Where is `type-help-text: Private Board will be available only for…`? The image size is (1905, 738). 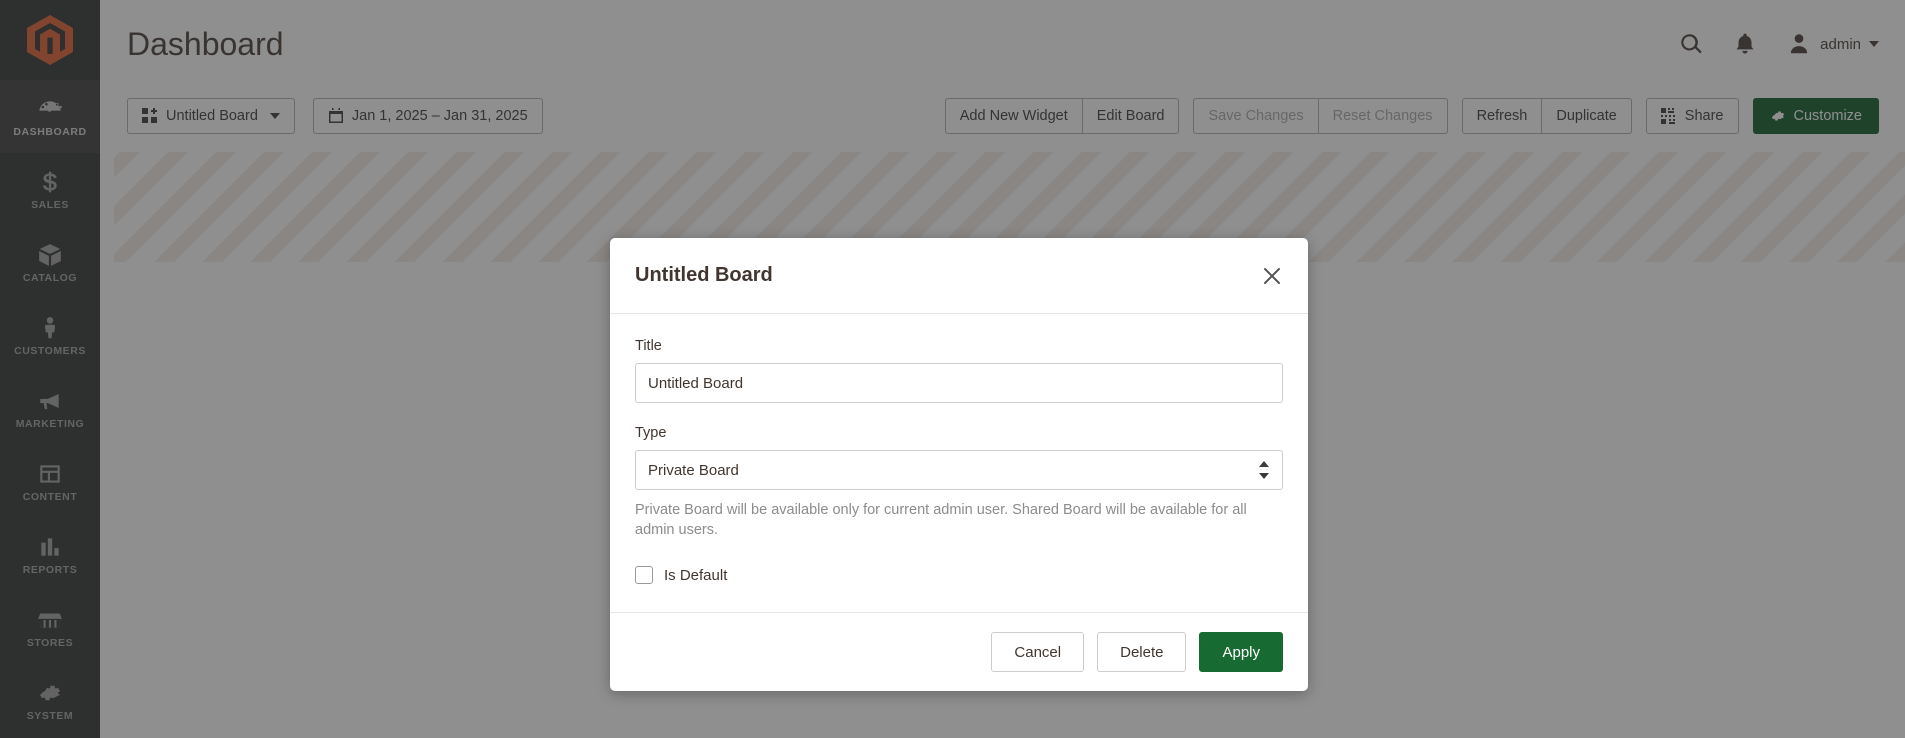 type-help-text: Private Board will be available only for… is located at coordinates (941, 520).